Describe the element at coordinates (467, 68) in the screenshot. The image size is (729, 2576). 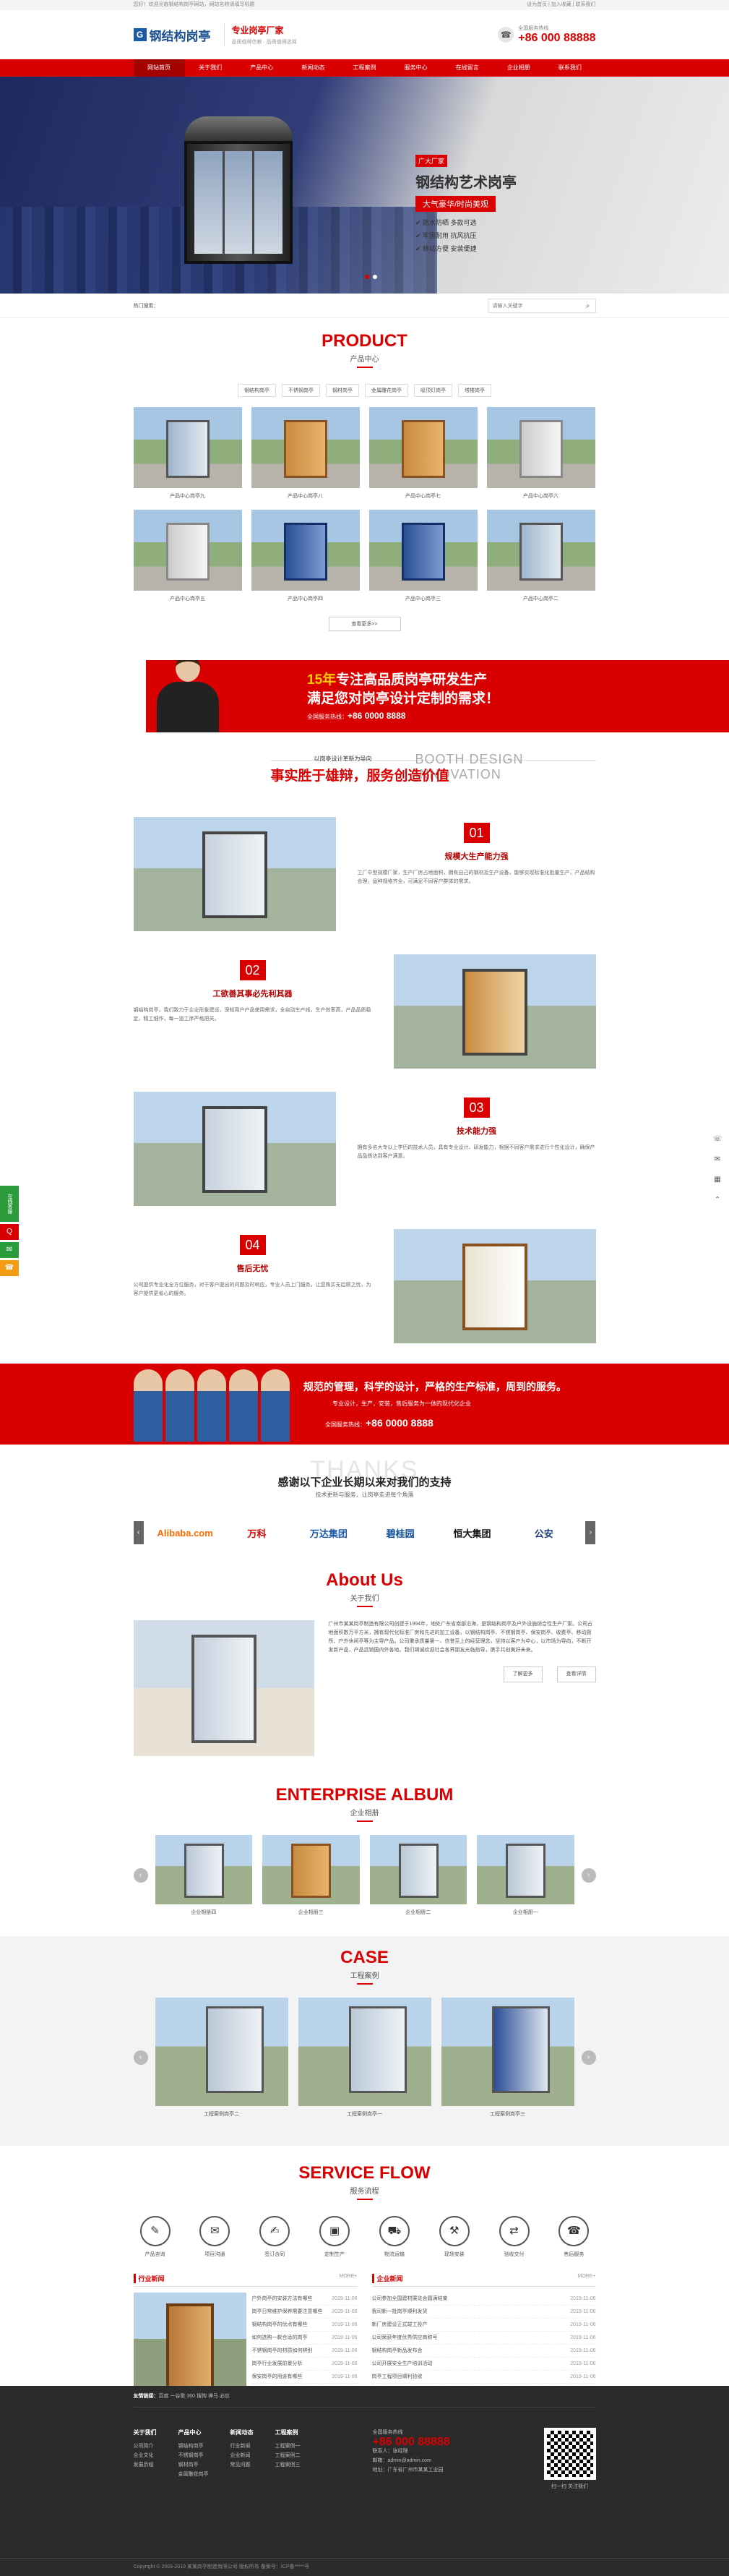
I see `nav-message: 在线留言` at that location.